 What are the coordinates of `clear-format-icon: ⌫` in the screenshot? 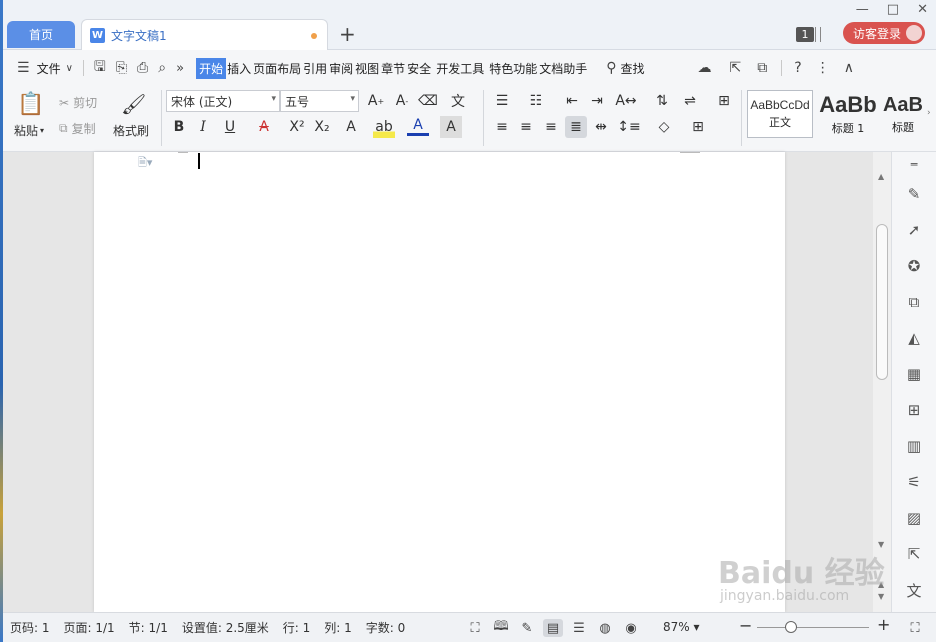 It's located at (428, 101).